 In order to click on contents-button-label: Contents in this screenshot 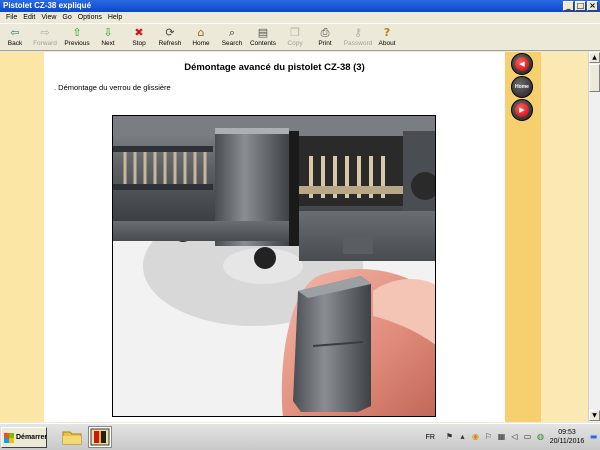, I will do `click(263, 43)`.